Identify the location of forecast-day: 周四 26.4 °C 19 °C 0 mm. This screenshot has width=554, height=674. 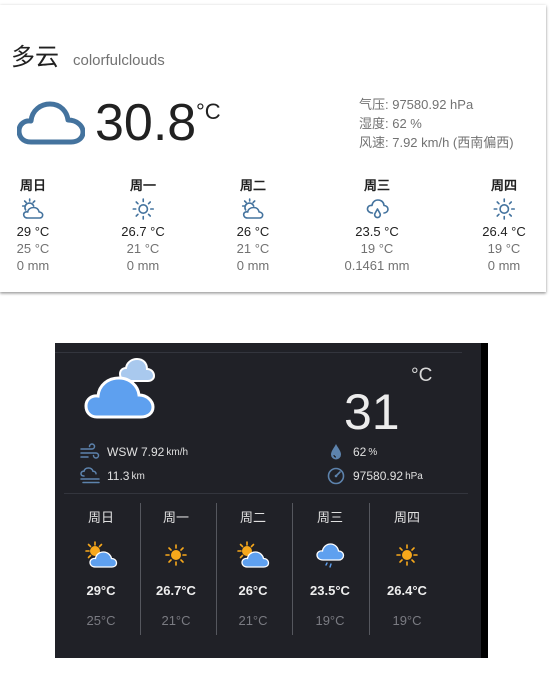
(504, 225).